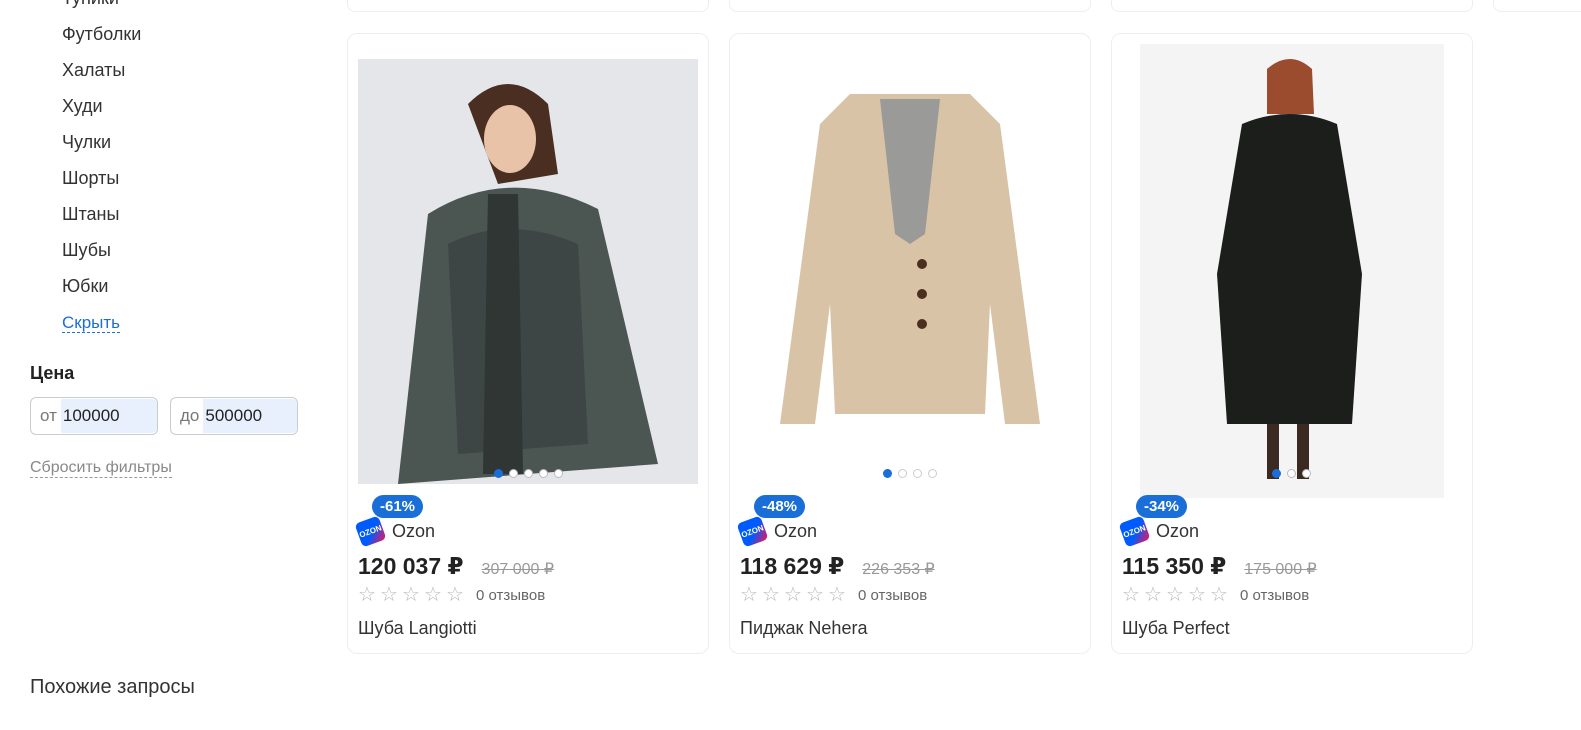 Image resolution: width=1581 pixels, height=730 pixels. Describe the element at coordinates (792, 566) in the screenshot. I see `current-price: 118 629 ₽` at that location.